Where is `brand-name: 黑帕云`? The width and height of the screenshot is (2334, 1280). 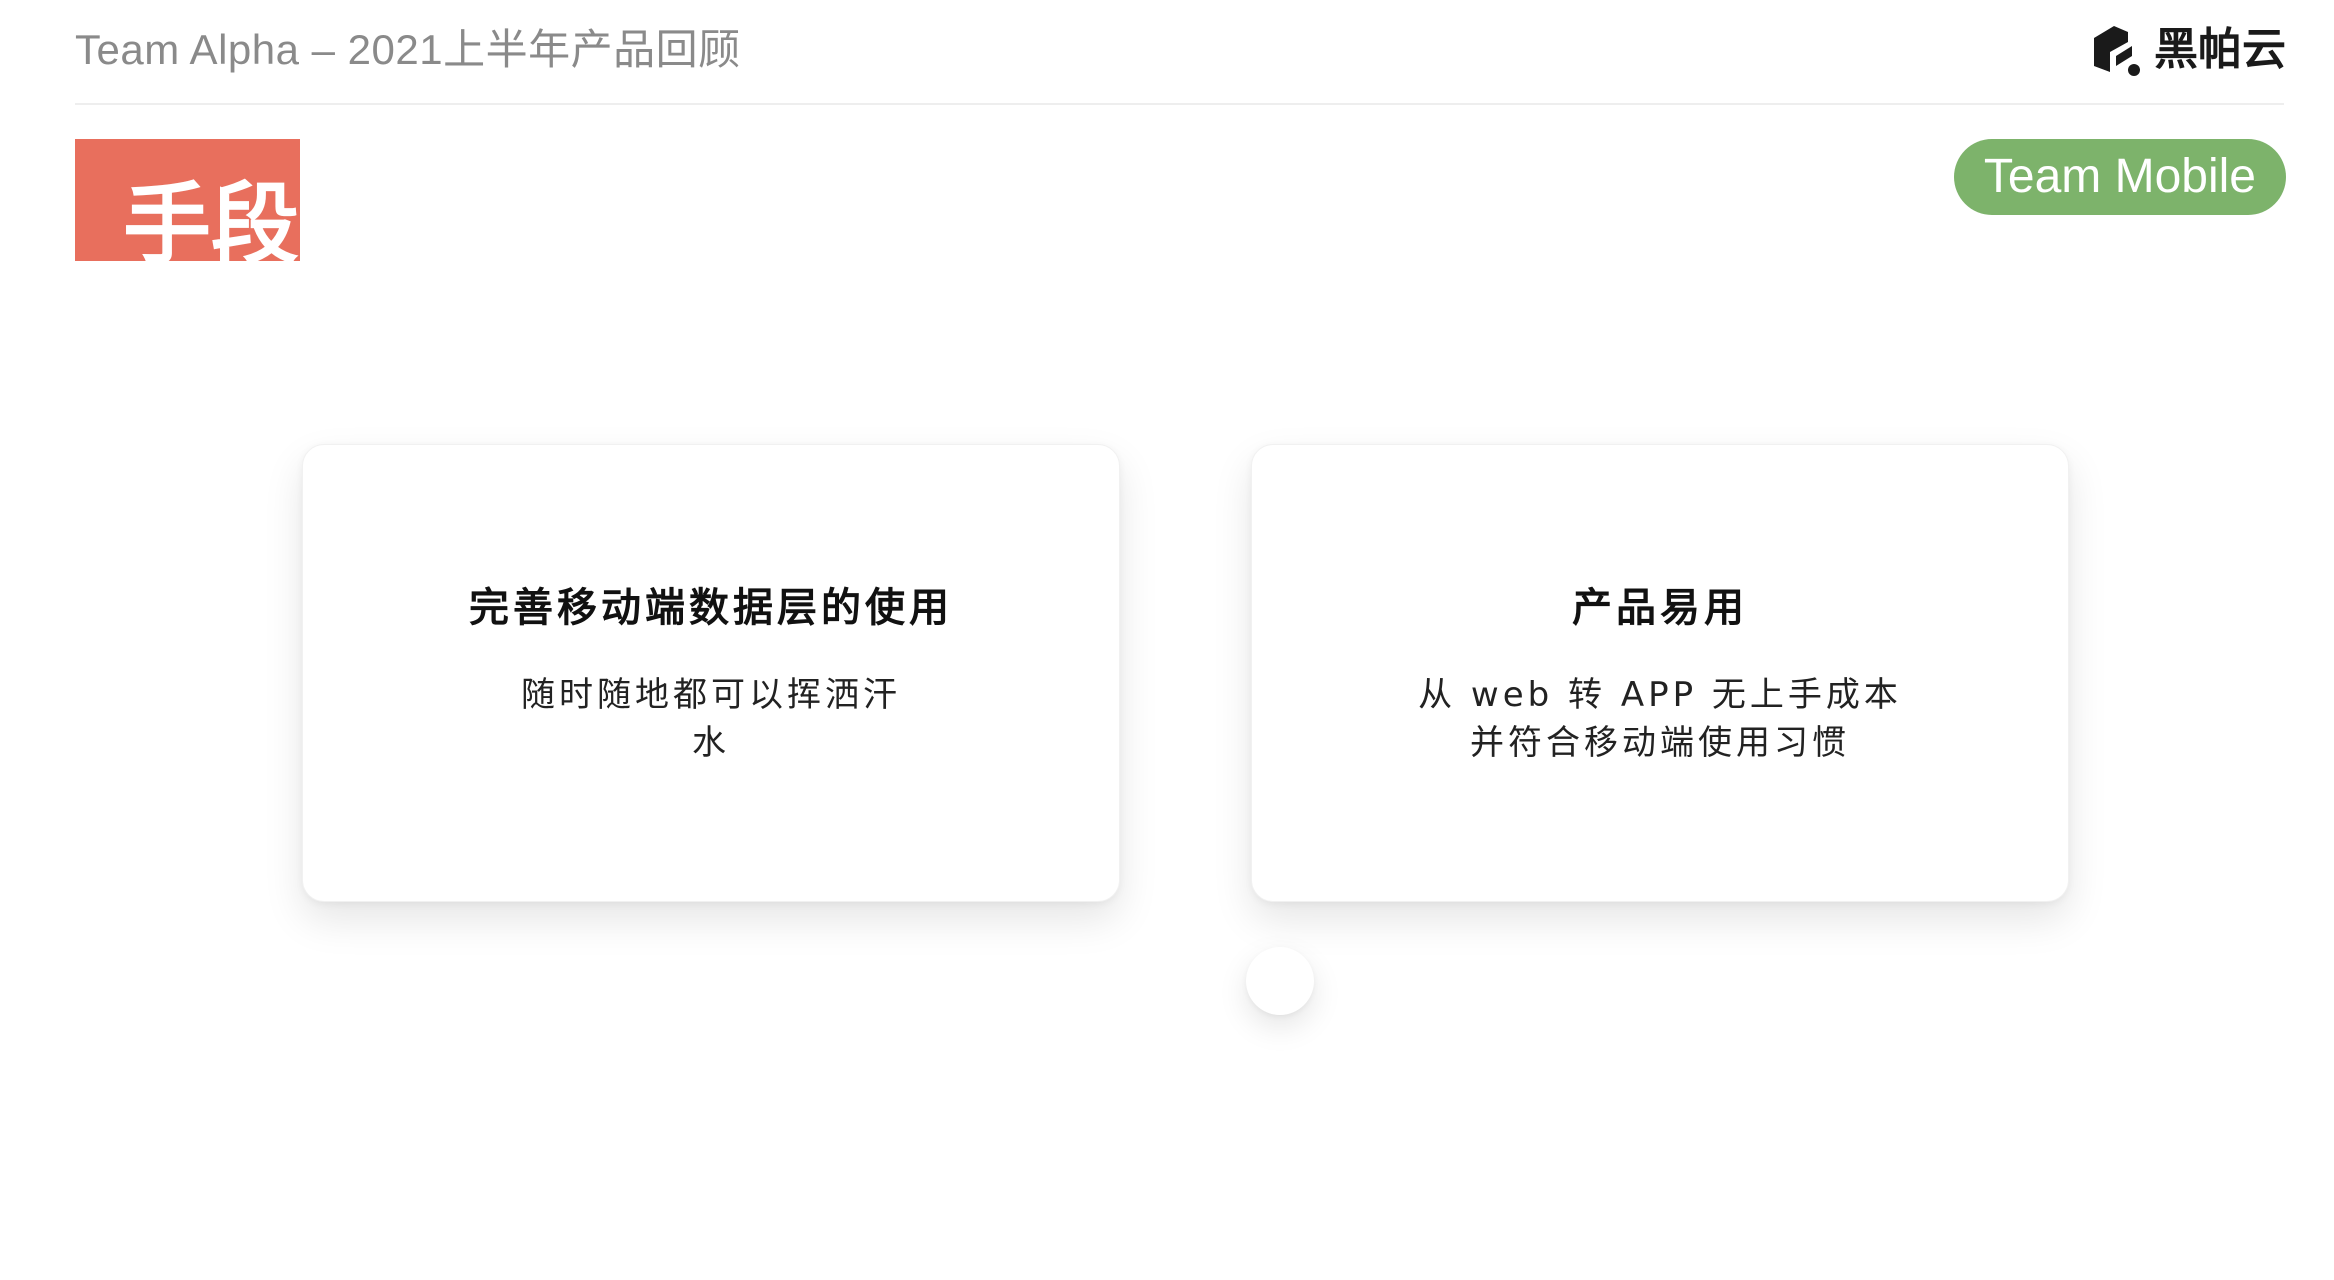 brand-name: 黑帕云 is located at coordinates (2220, 49).